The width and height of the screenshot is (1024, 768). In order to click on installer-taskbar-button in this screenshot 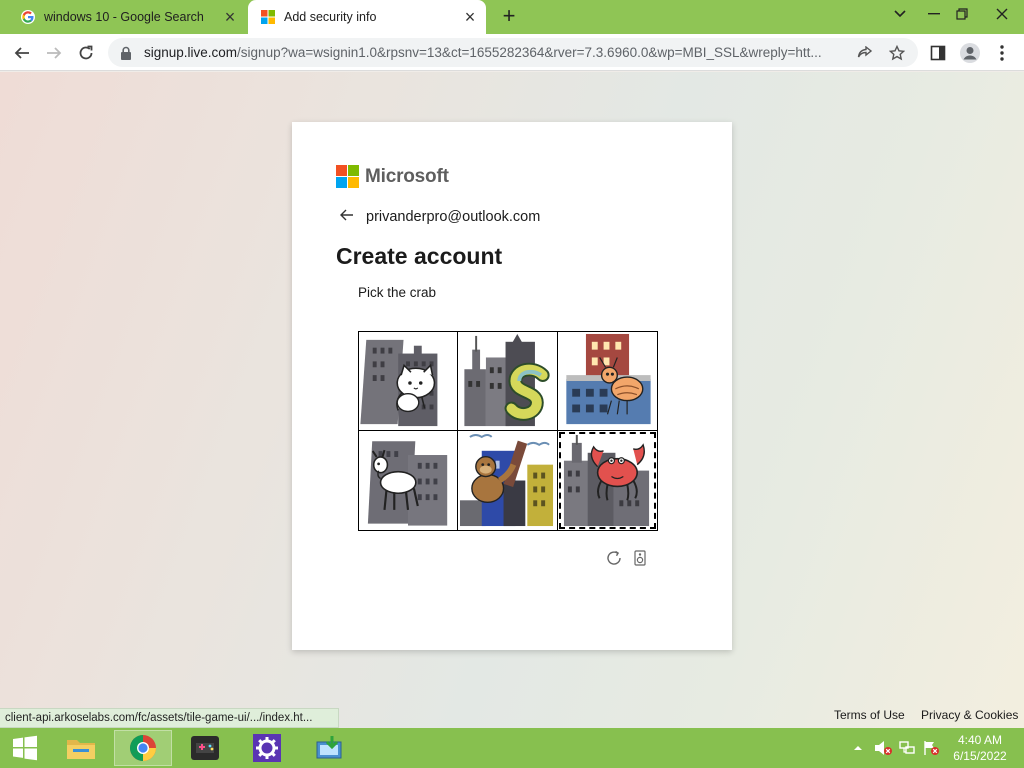, I will do `click(329, 748)`.